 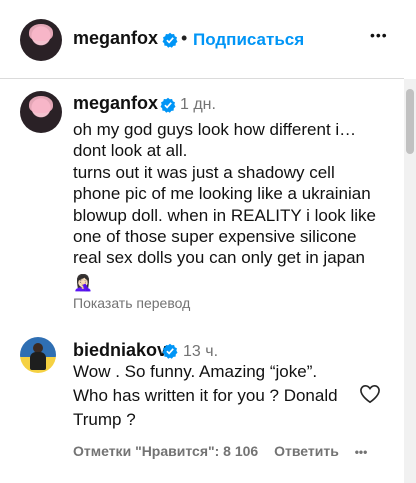 I want to click on caption-time: 1 дн., so click(x=198, y=105).